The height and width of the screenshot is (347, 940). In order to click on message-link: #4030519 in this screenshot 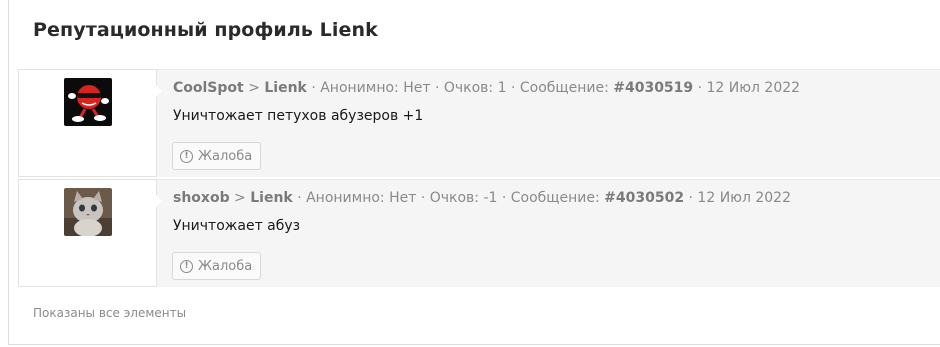, I will do `click(653, 88)`.